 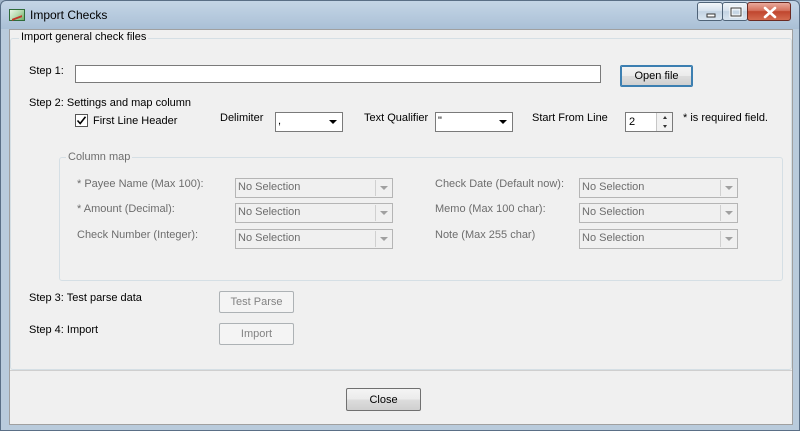 What do you see at coordinates (570, 118) in the screenshot?
I see `start-from-line-label: Start From Line` at bounding box center [570, 118].